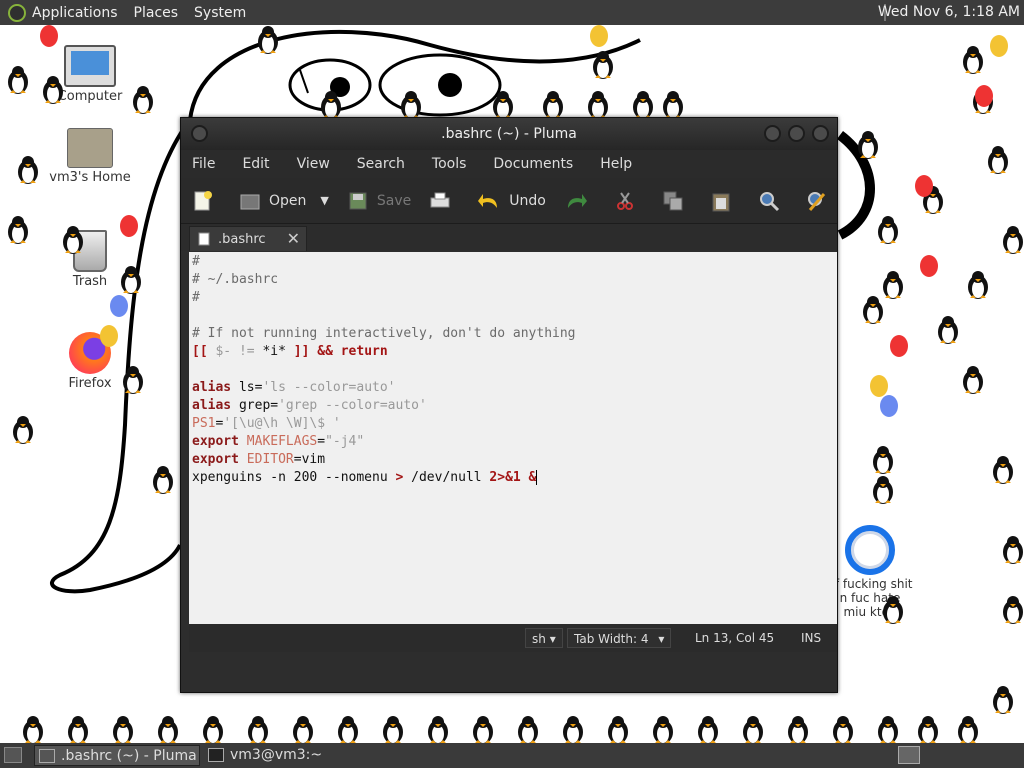  What do you see at coordinates (203, 164) in the screenshot?
I see `menu-file: File` at bounding box center [203, 164].